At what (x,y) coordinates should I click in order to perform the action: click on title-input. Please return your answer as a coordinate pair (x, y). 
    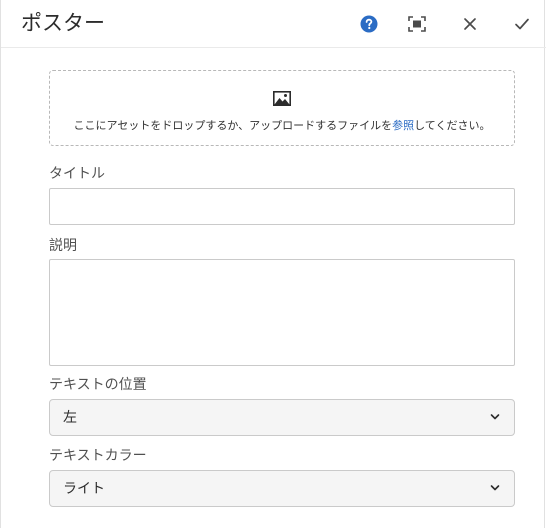
    Looking at the image, I should click on (282, 206).